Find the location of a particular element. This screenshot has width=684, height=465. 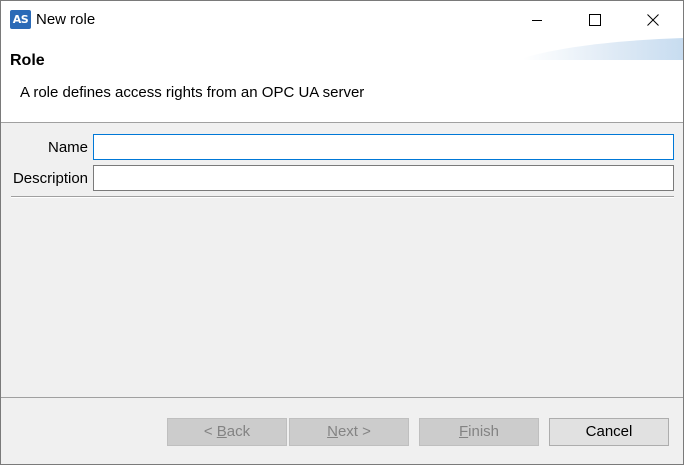

close-button is located at coordinates (653, 19).